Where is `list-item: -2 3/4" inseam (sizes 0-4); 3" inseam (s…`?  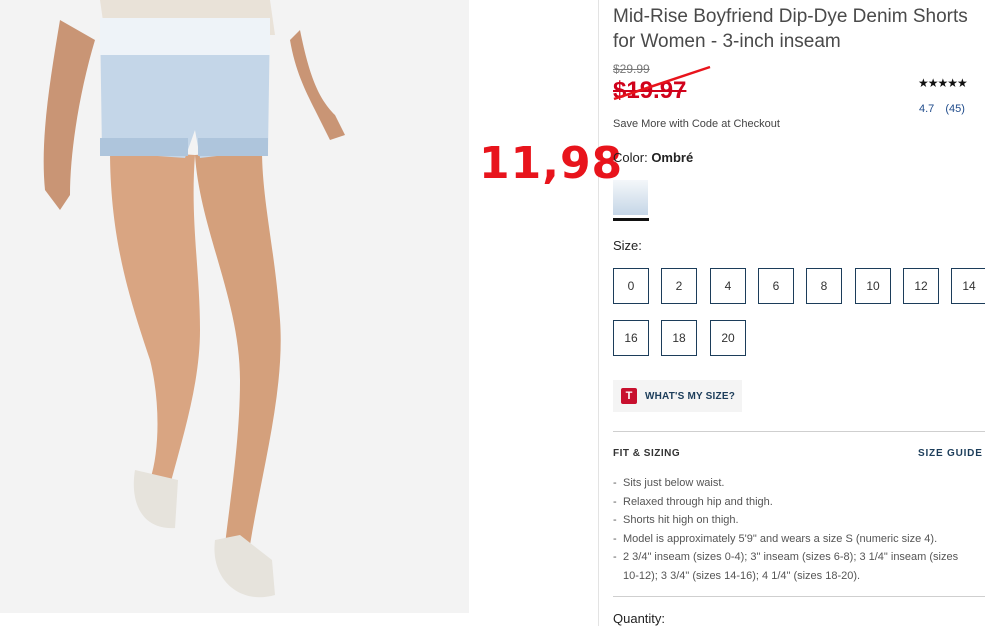 list-item: -2 3/4" inseam (sizes 0-4); 3" inseam (s… is located at coordinates (786, 557).